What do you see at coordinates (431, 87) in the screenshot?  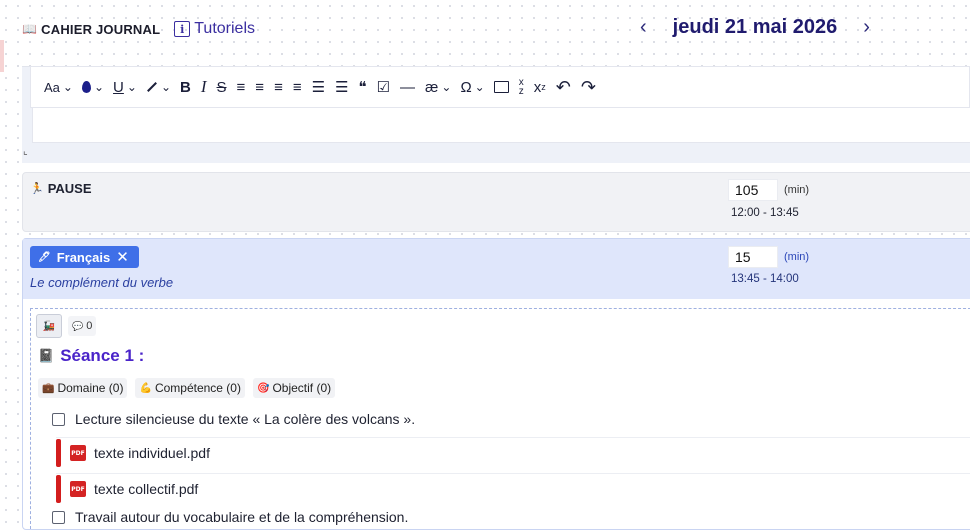 I see `ligature-button: æ` at bounding box center [431, 87].